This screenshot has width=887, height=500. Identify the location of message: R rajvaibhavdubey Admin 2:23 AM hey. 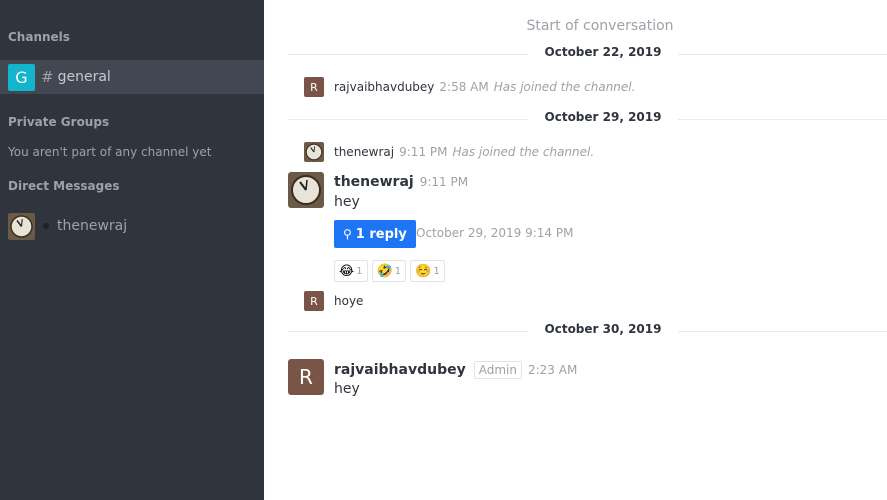
(432, 378).